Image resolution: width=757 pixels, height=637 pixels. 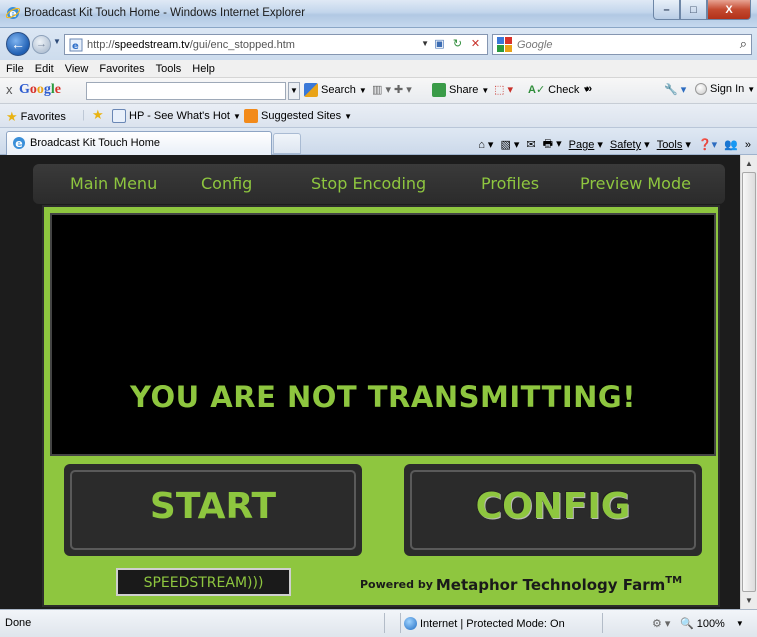 What do you see at coordinates (485, 144) in the screenshot?
I see `home-icon: ⌂ ▾` at bounding box center [485, 144].